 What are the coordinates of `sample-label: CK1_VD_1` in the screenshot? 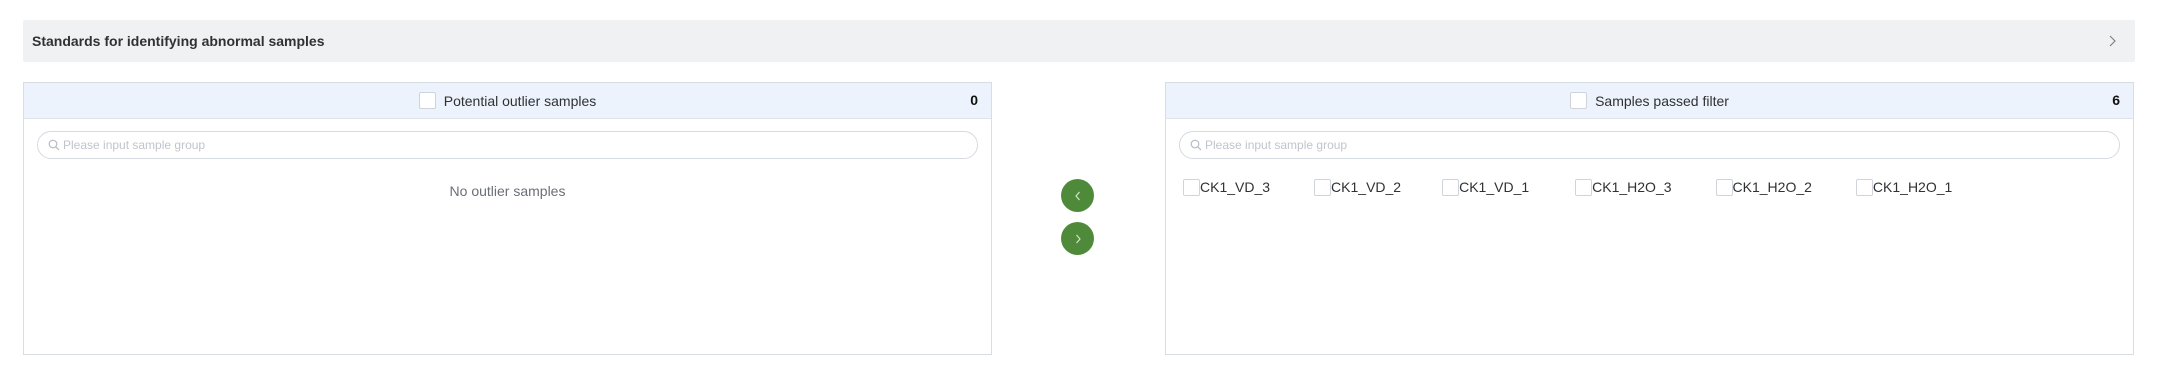 It's located at (1494, 187).